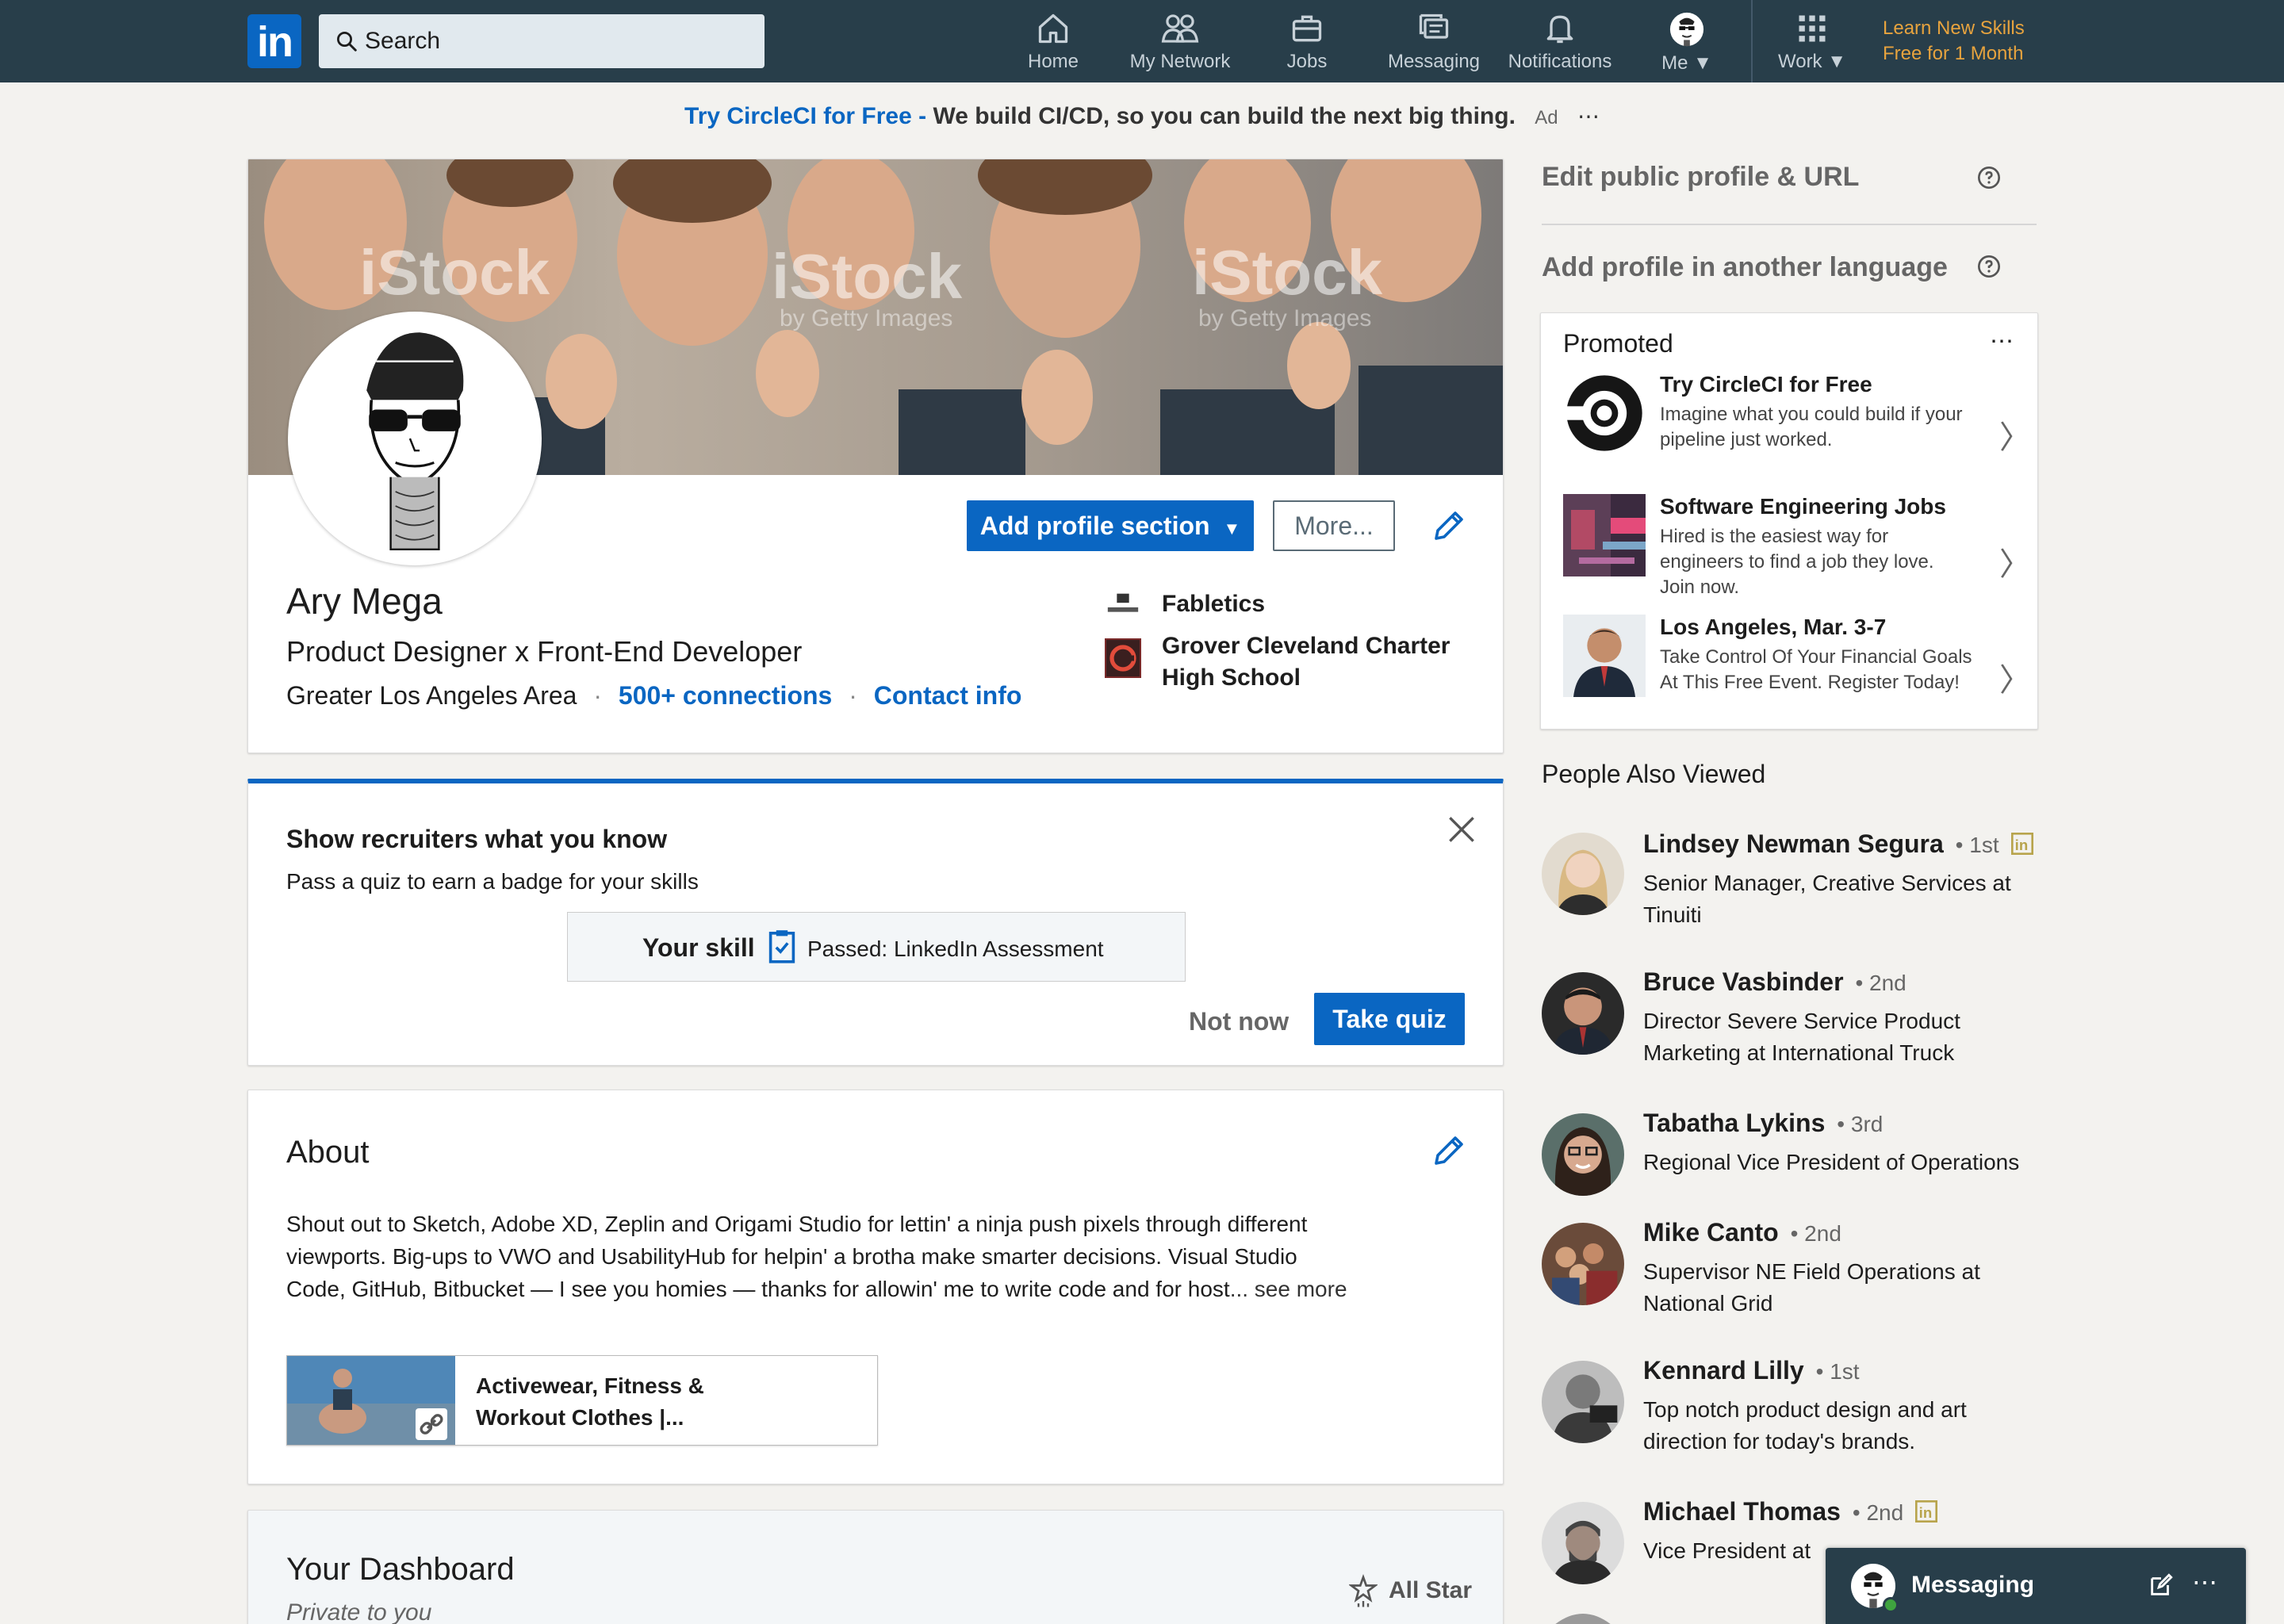 The height and width of the screenshot is (1624, 2284). I want to click on skill-preview-box: Your skill Passed: LinkedIn Assessment, so click(876, 947).